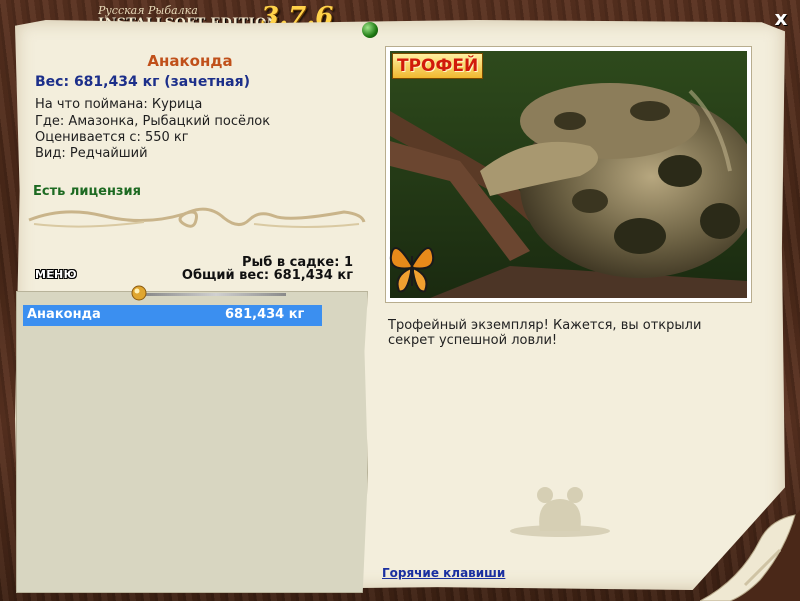  Describe the element at coordinates (119, 104) in the screenshot. I see `bait-info: На что поймана: Курица` at that location.